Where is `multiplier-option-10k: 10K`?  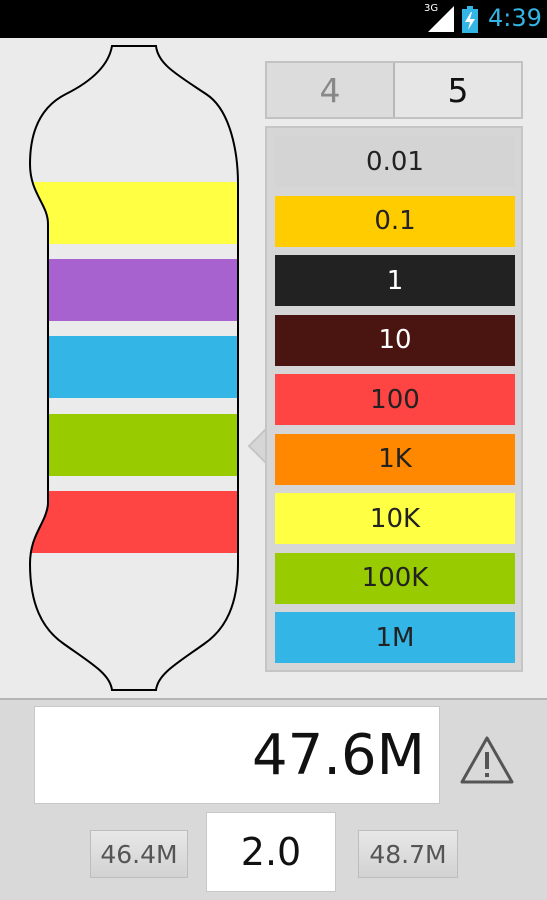
multiplier-option-10k: 10K is located at coordinates (395, 518).